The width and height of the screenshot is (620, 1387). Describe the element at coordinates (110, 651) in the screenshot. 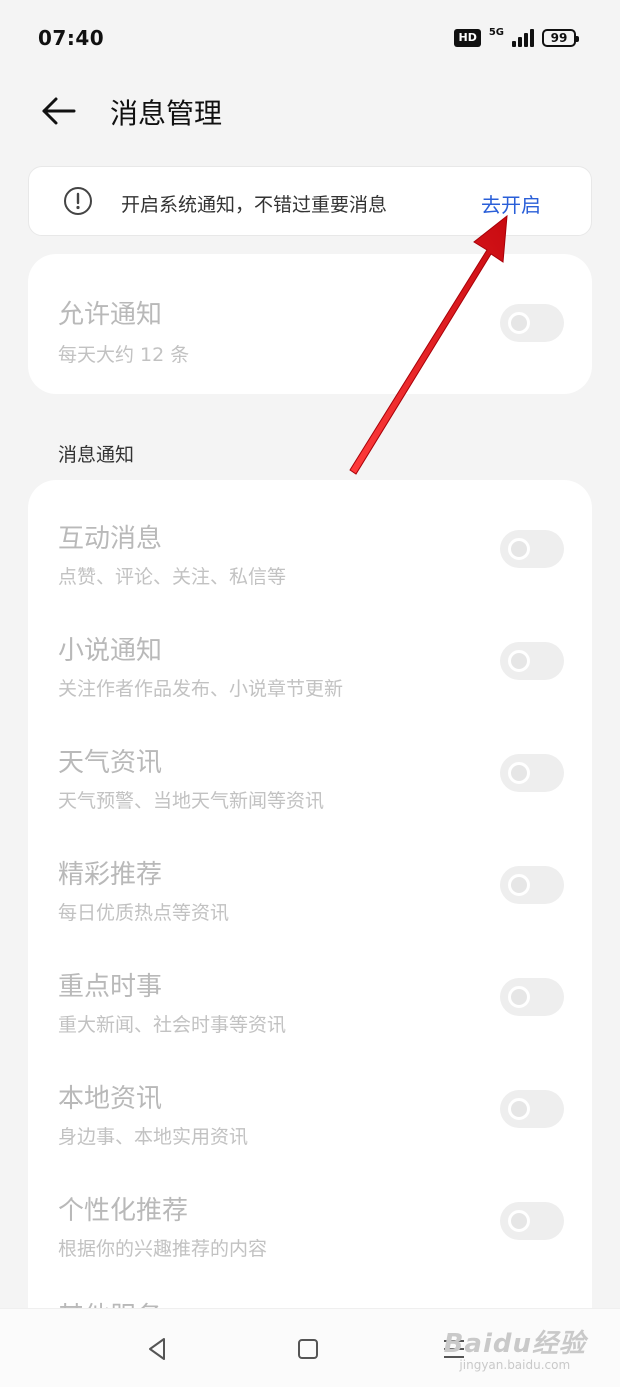

I see `list-item-title: 小说通知` at that location.